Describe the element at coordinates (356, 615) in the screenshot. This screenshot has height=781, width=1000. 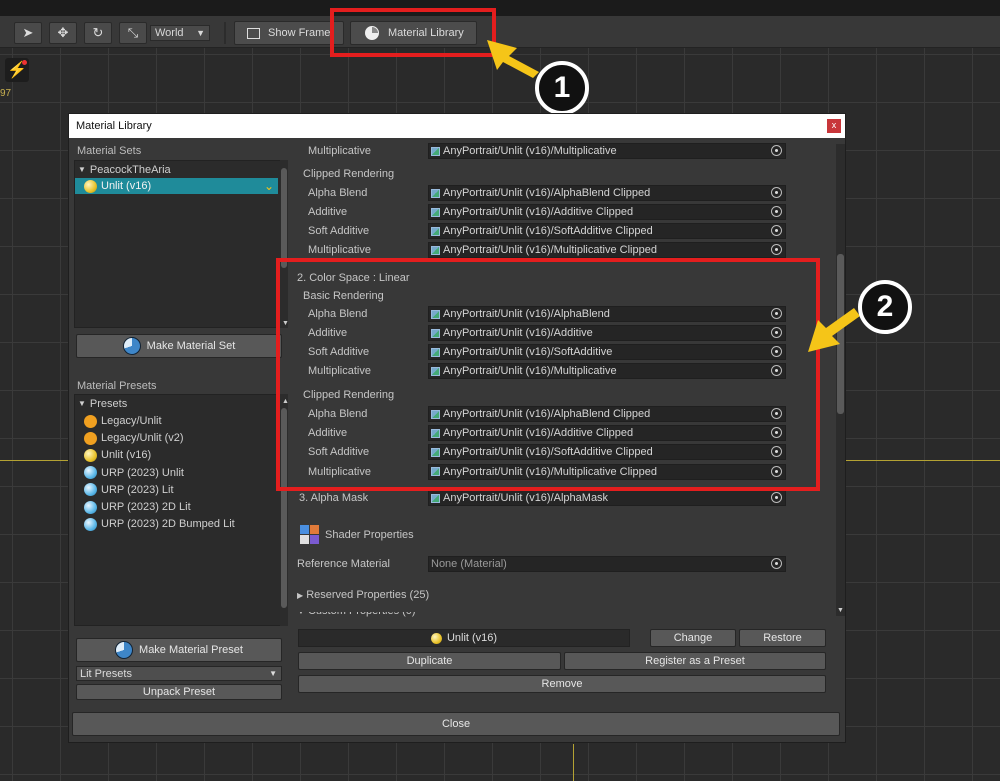
I see `custom-properties-foldout: ▼ Custom Properties (0)` at that location.